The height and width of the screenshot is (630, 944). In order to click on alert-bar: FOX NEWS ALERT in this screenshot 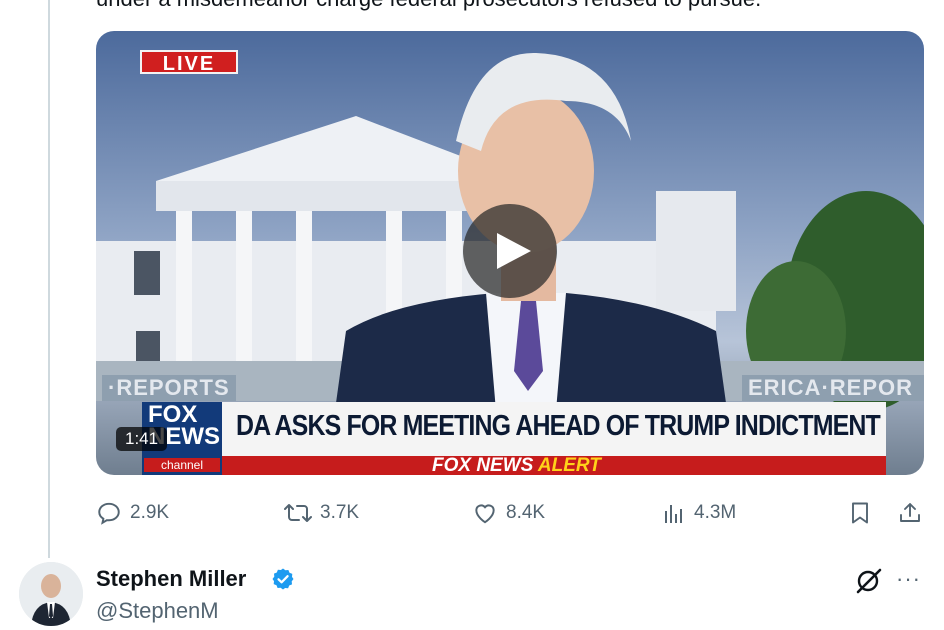, I will do `click(554, 465)`.